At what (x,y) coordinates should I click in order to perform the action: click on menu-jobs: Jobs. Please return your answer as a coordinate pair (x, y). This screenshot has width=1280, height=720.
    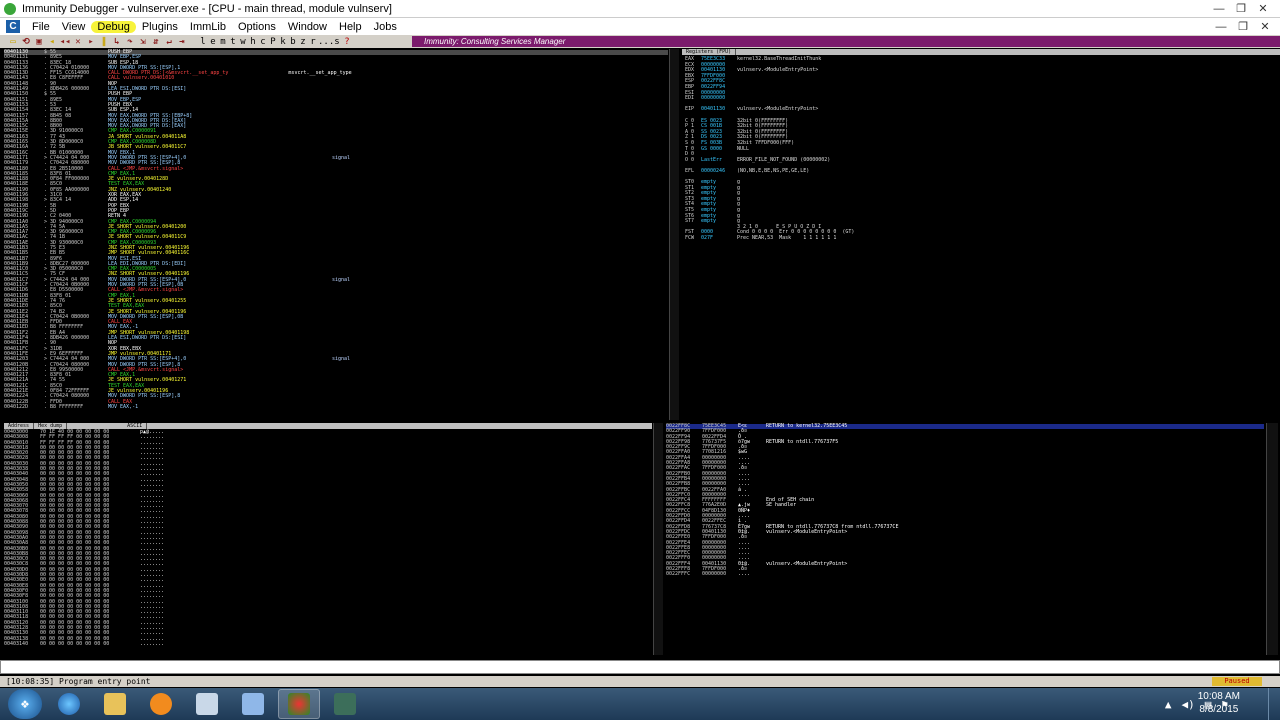
    Looking at the image, I should click on (385, 27).